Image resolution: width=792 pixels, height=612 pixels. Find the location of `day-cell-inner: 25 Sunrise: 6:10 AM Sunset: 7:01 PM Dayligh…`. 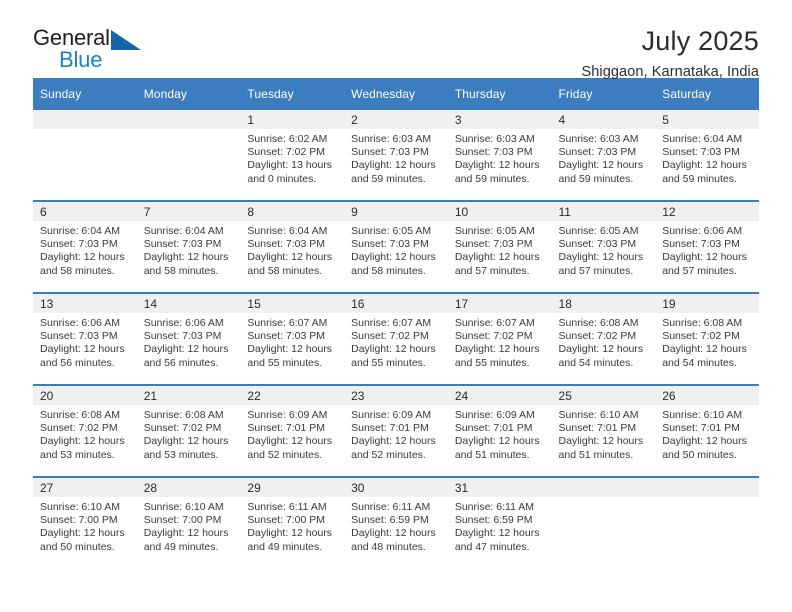

day-cell-inner: 25 Sunrise: 6:10 AM Sunset: 7:01 PM Dayligh… is located at coordinates (603, 431).